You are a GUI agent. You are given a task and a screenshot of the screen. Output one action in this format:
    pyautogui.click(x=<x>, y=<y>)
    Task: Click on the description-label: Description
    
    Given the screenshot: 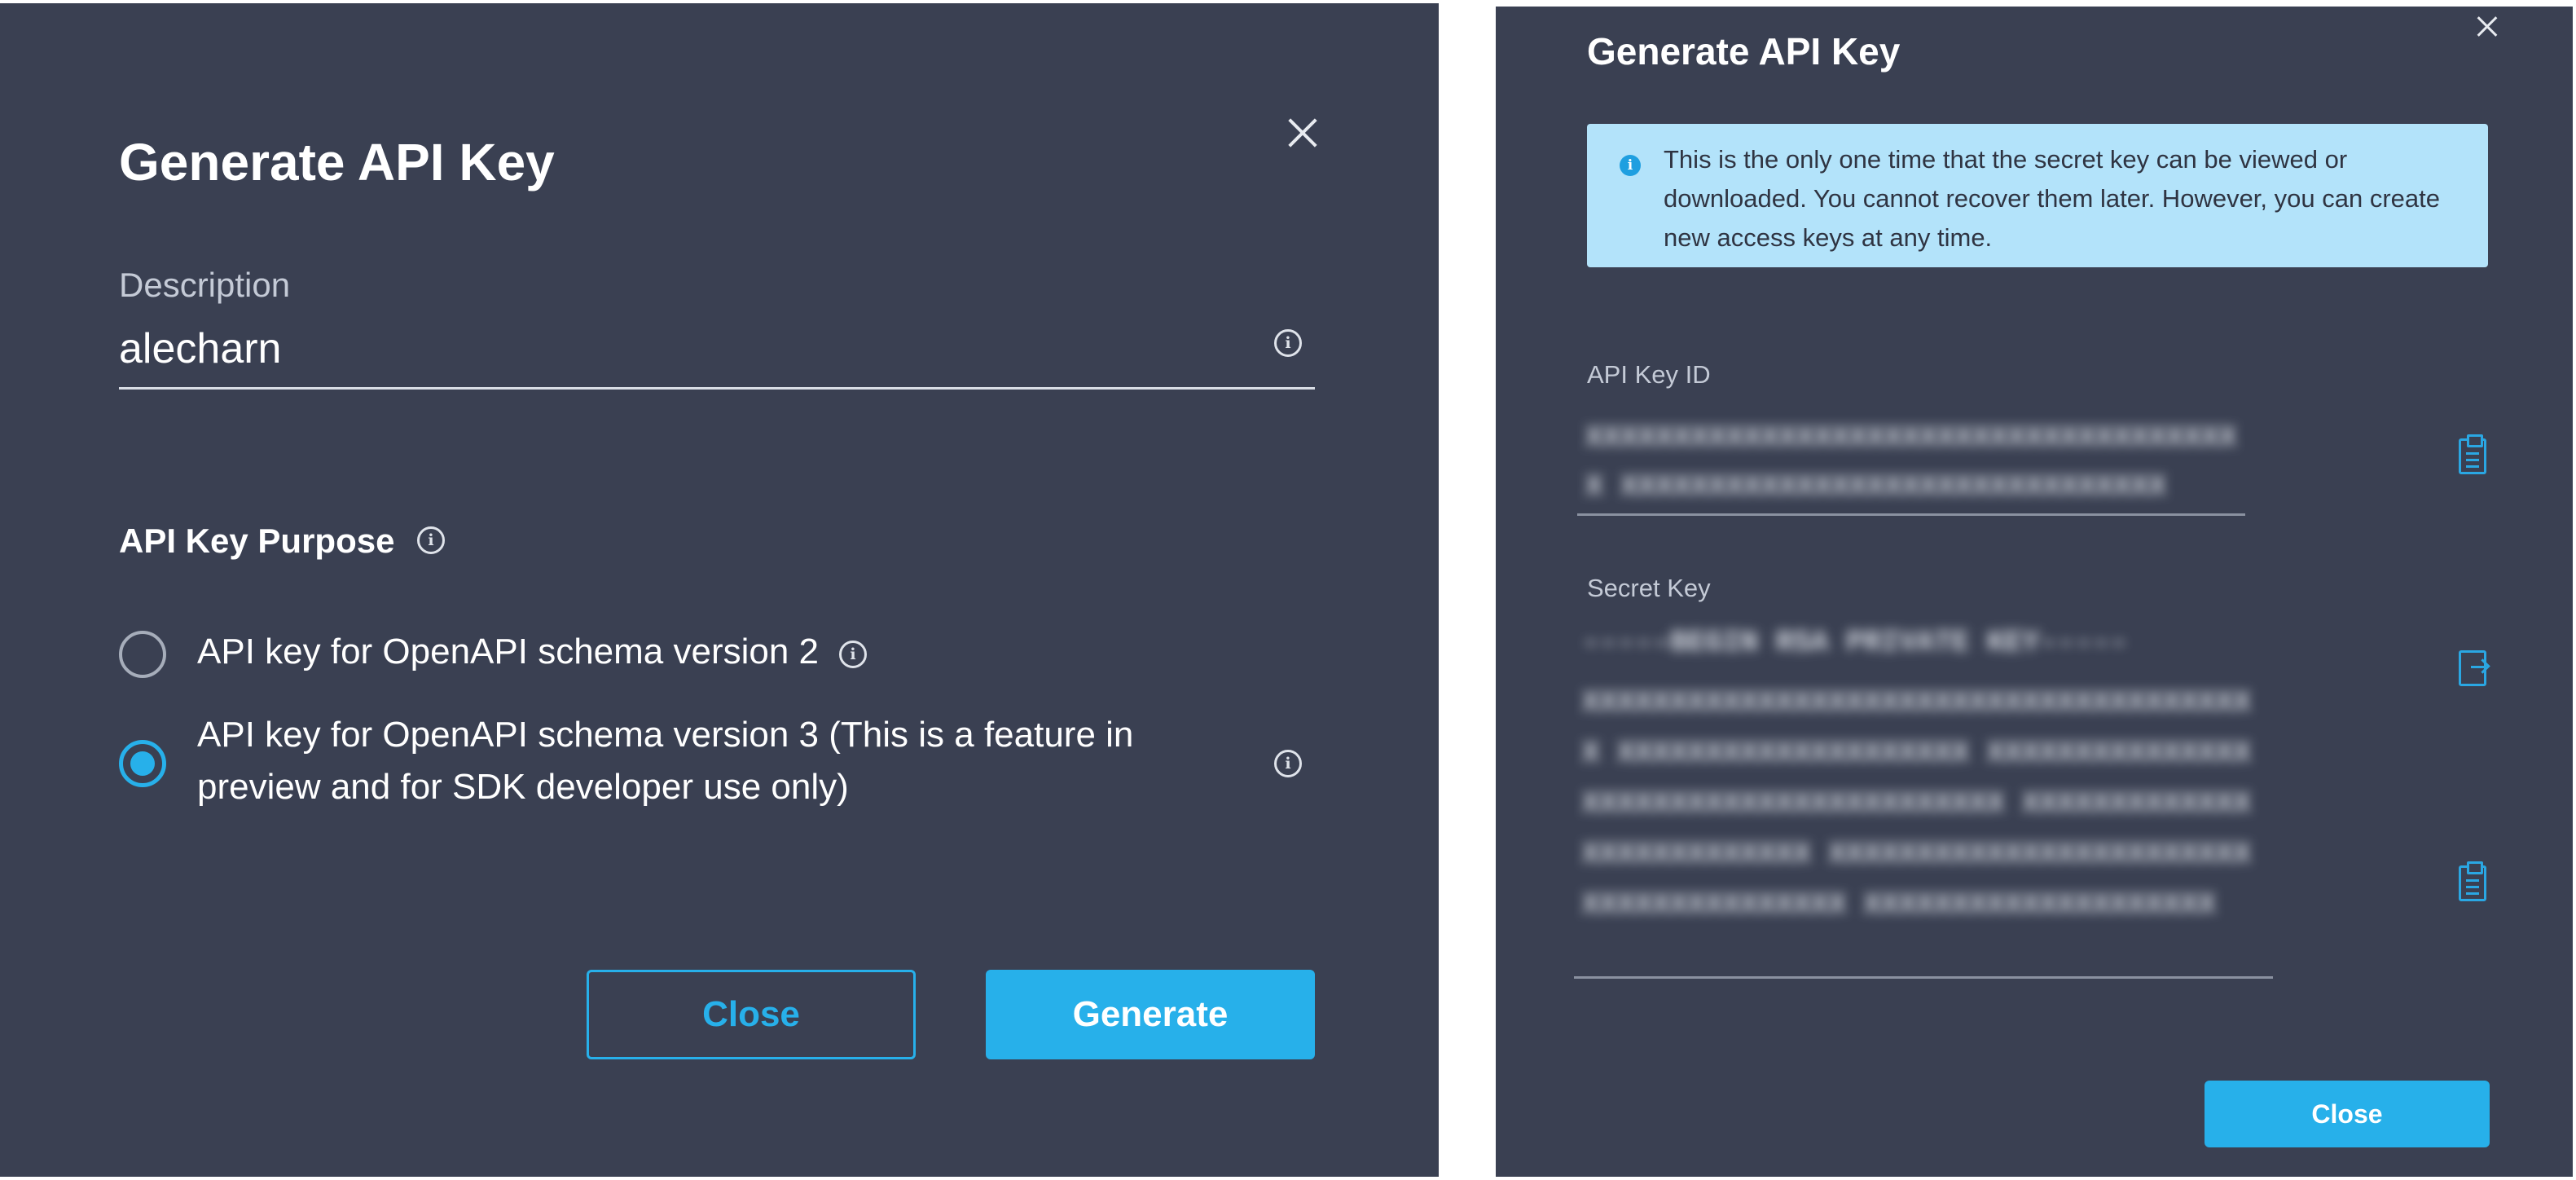 What is the action you would take?
    pyautogui.click(x=205, y=285)
    